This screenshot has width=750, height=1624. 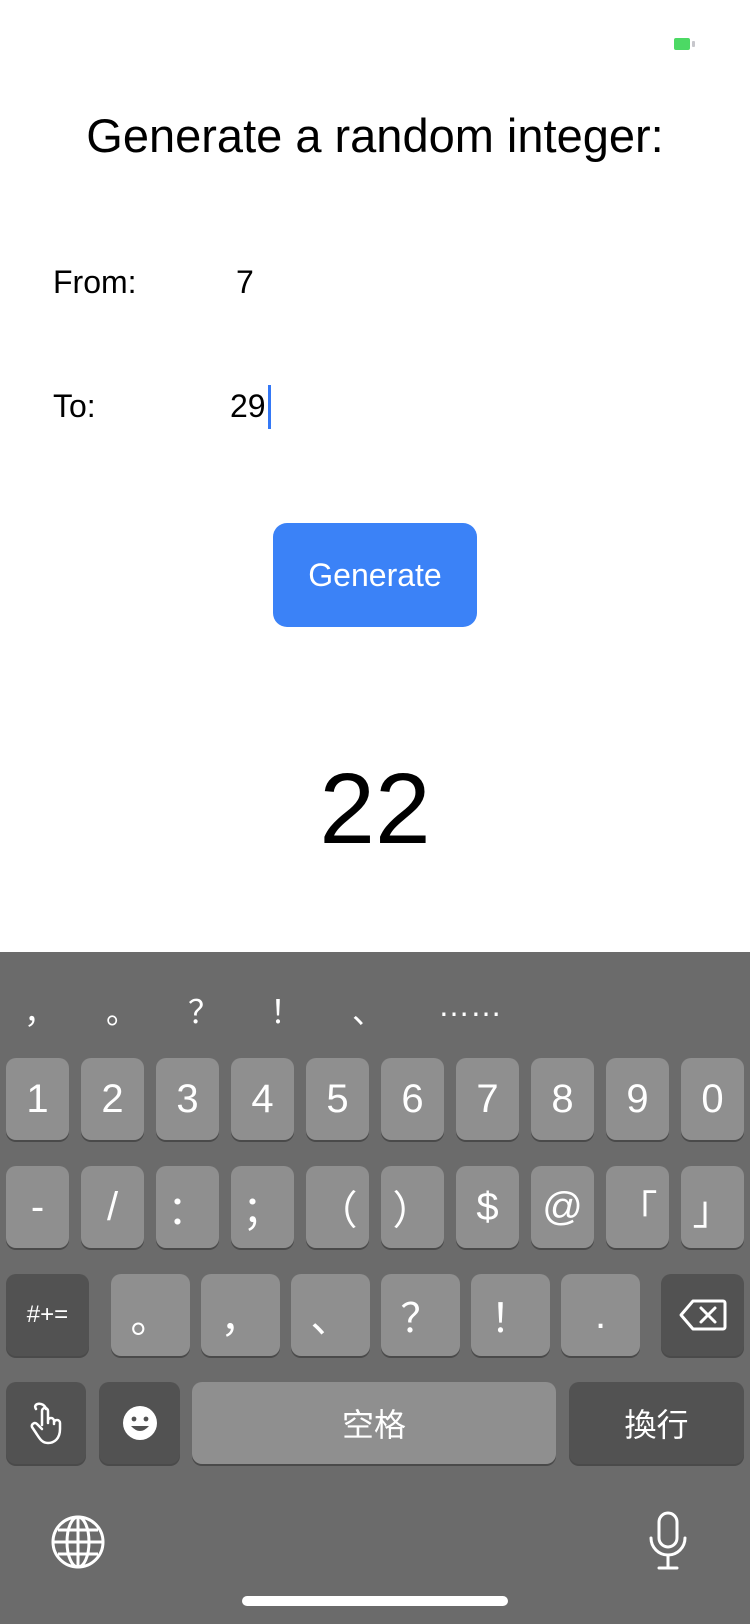 I want to click on emoji-icon, so click(x=139, y=1423).